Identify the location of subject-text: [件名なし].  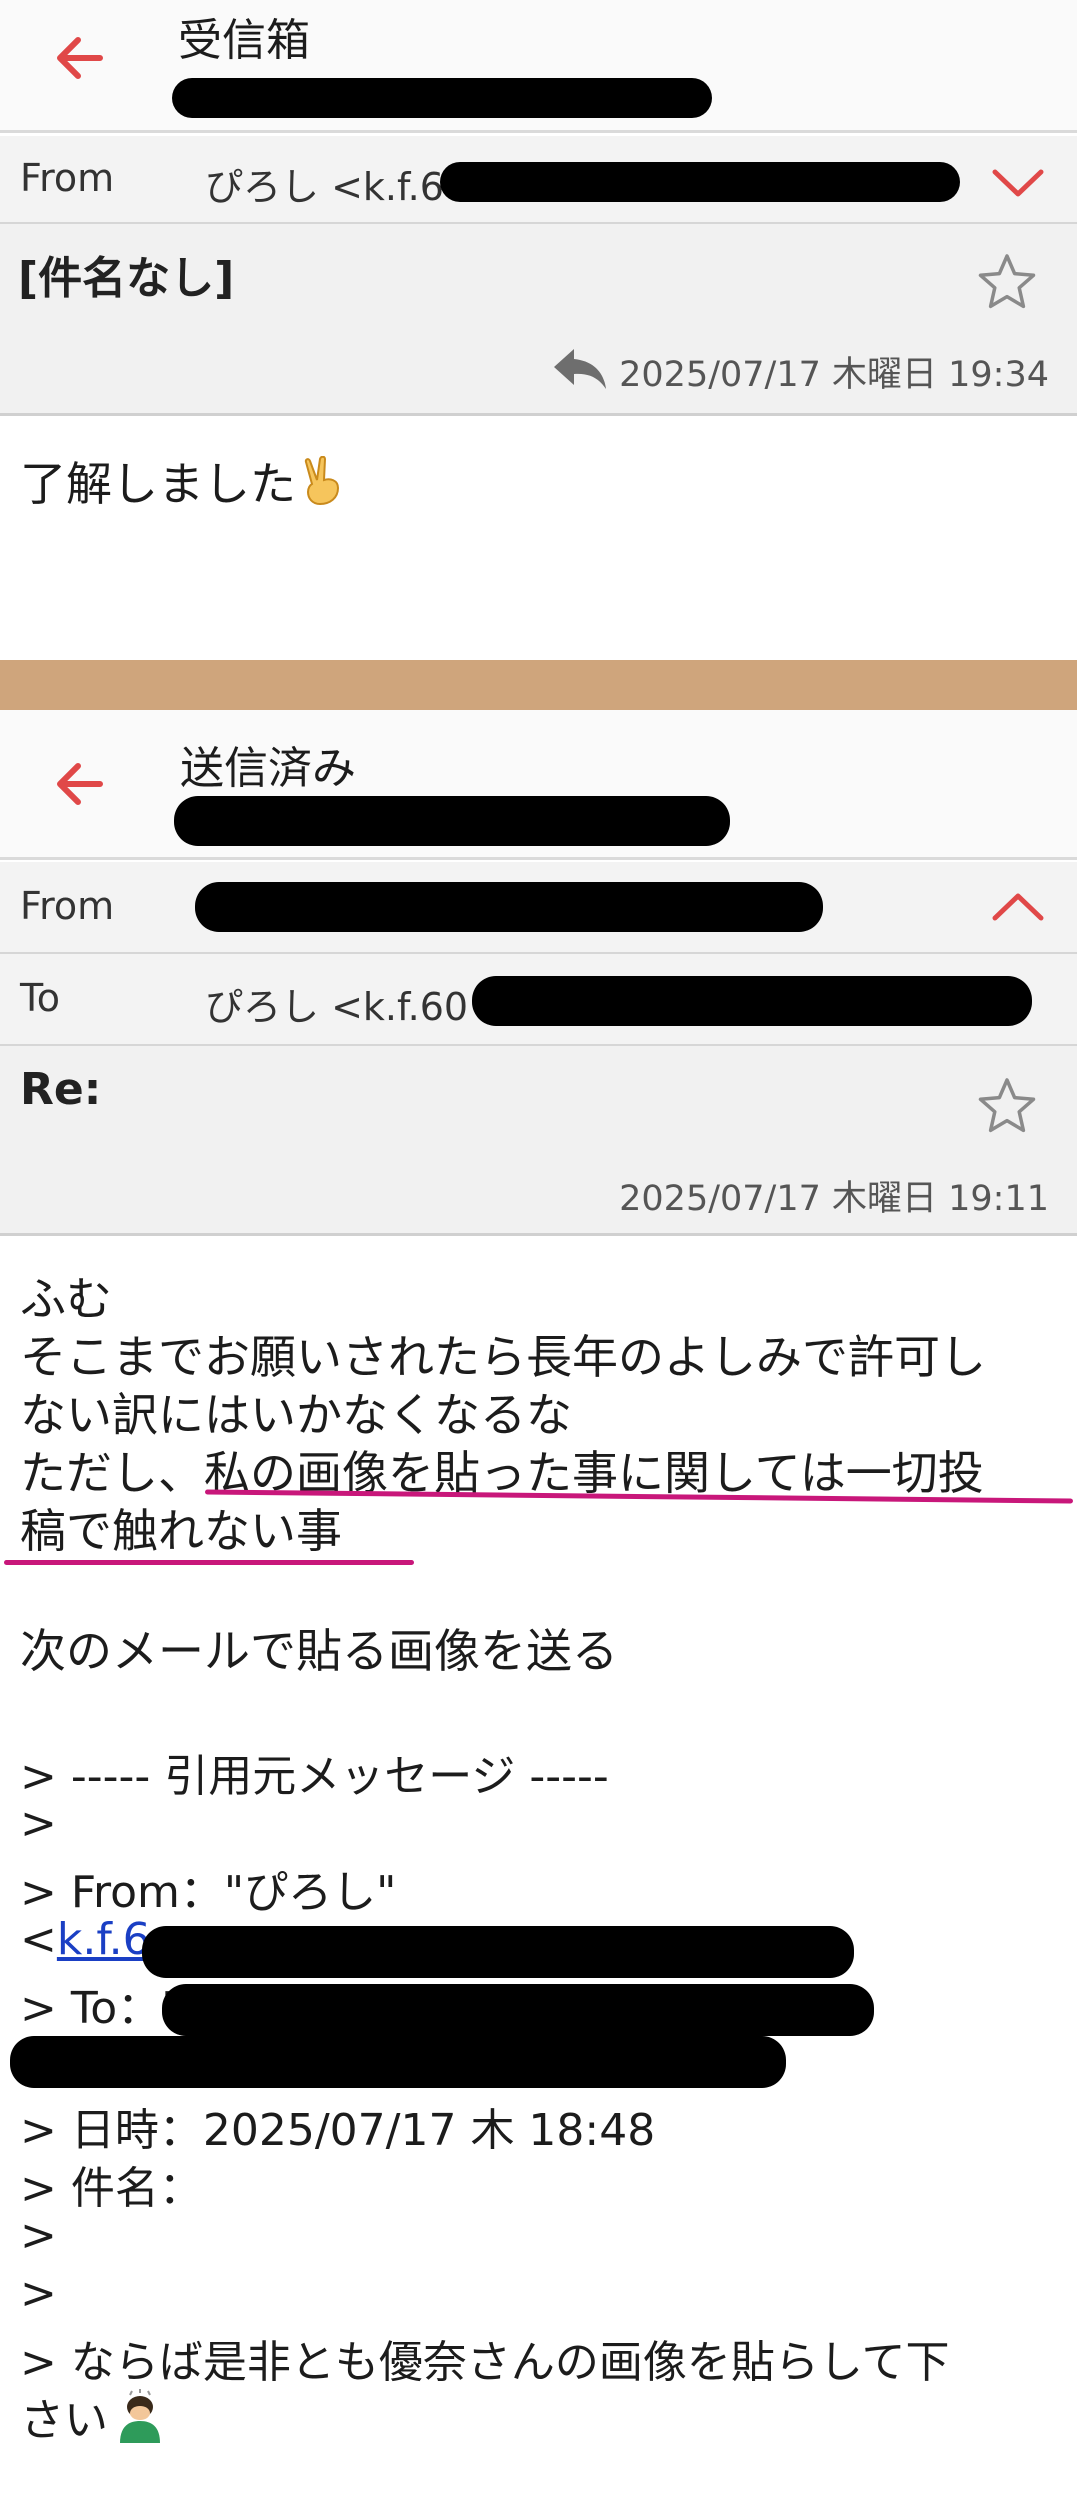
(126, 278).